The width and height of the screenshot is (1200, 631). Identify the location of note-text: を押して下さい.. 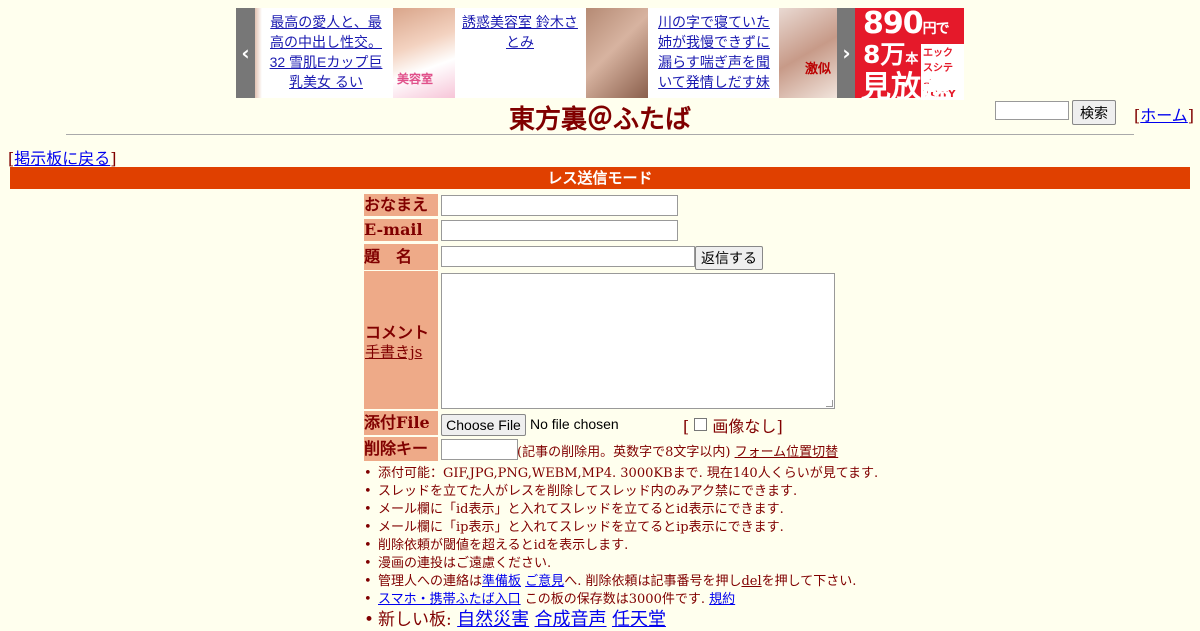
(809, 581).